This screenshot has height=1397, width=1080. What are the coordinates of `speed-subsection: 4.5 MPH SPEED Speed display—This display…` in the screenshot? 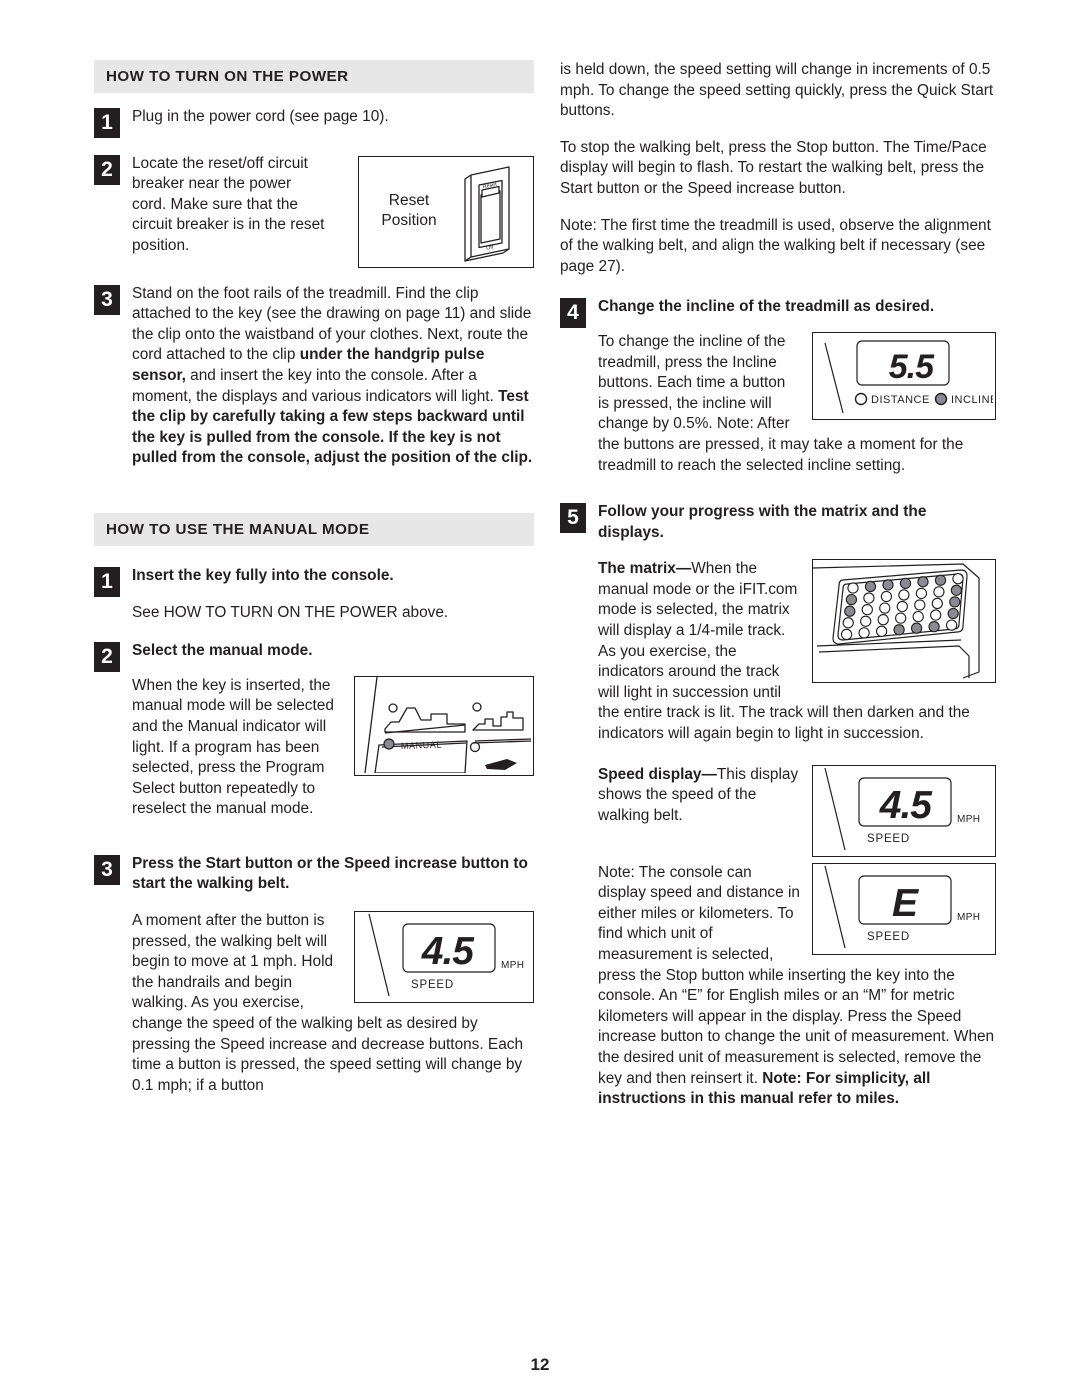 It's located at (797, 813).